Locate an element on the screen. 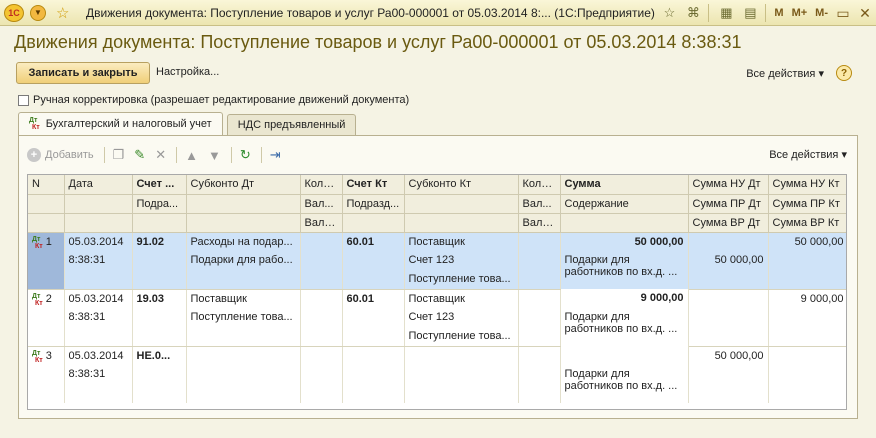 This screenshot has height=438, width=876. table-all-actions-menu: Все действия ▾ is located at coordinates (808, 154).